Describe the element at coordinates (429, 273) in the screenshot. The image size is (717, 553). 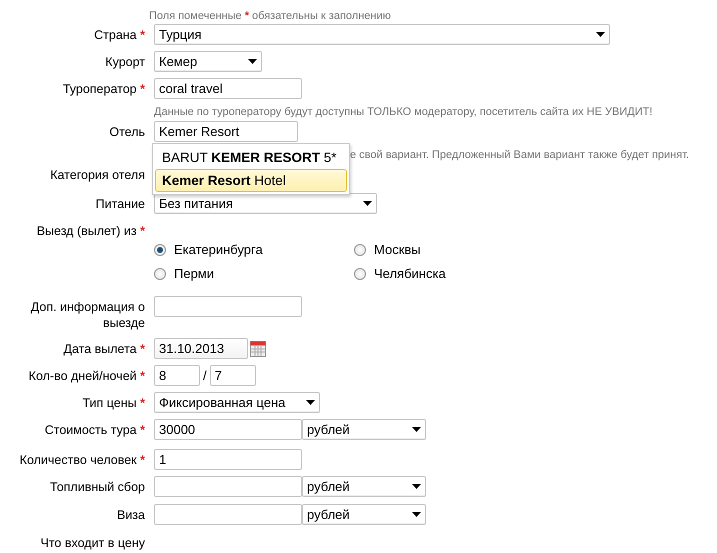
I see `radio-option: Челябинска` at that location.